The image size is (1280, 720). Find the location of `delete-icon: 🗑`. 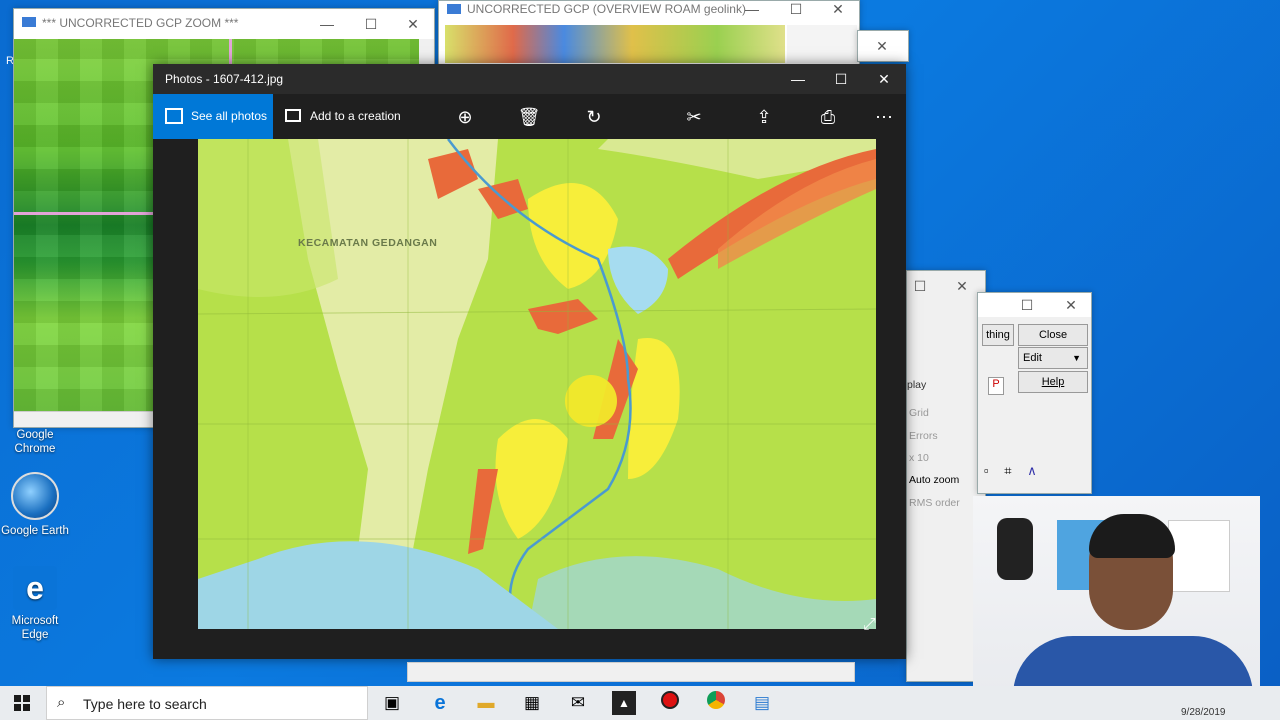

delete-icon: 🗑 is located at coordinates (529, 117).